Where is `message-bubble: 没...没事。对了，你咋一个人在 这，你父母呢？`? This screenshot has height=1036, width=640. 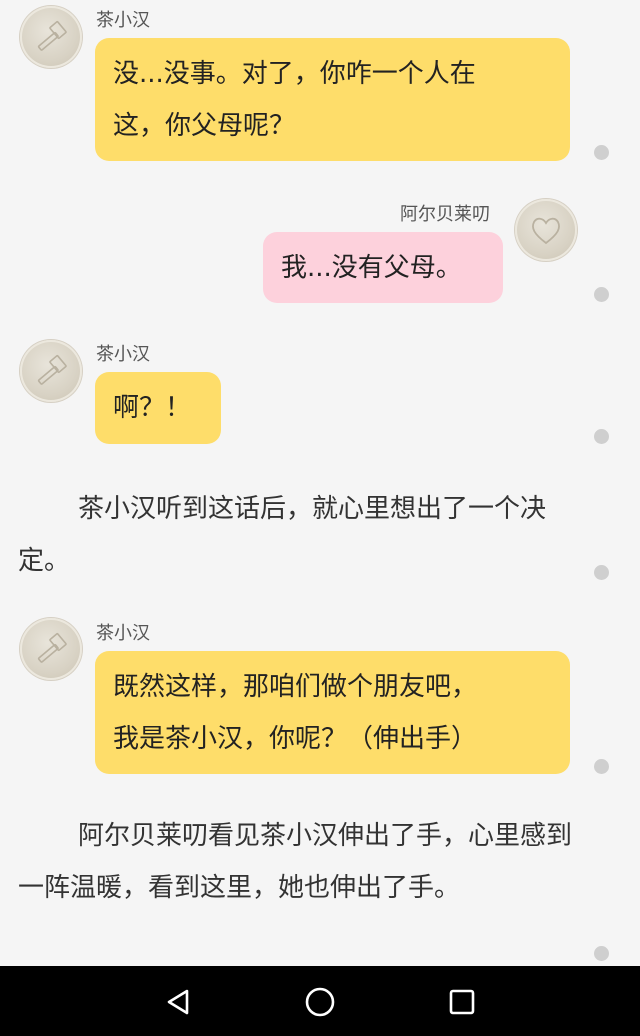 message-bubble: 没...没事。对了，你咋一个人在 这，你父母呢？ is located at coordinates (332, 99).